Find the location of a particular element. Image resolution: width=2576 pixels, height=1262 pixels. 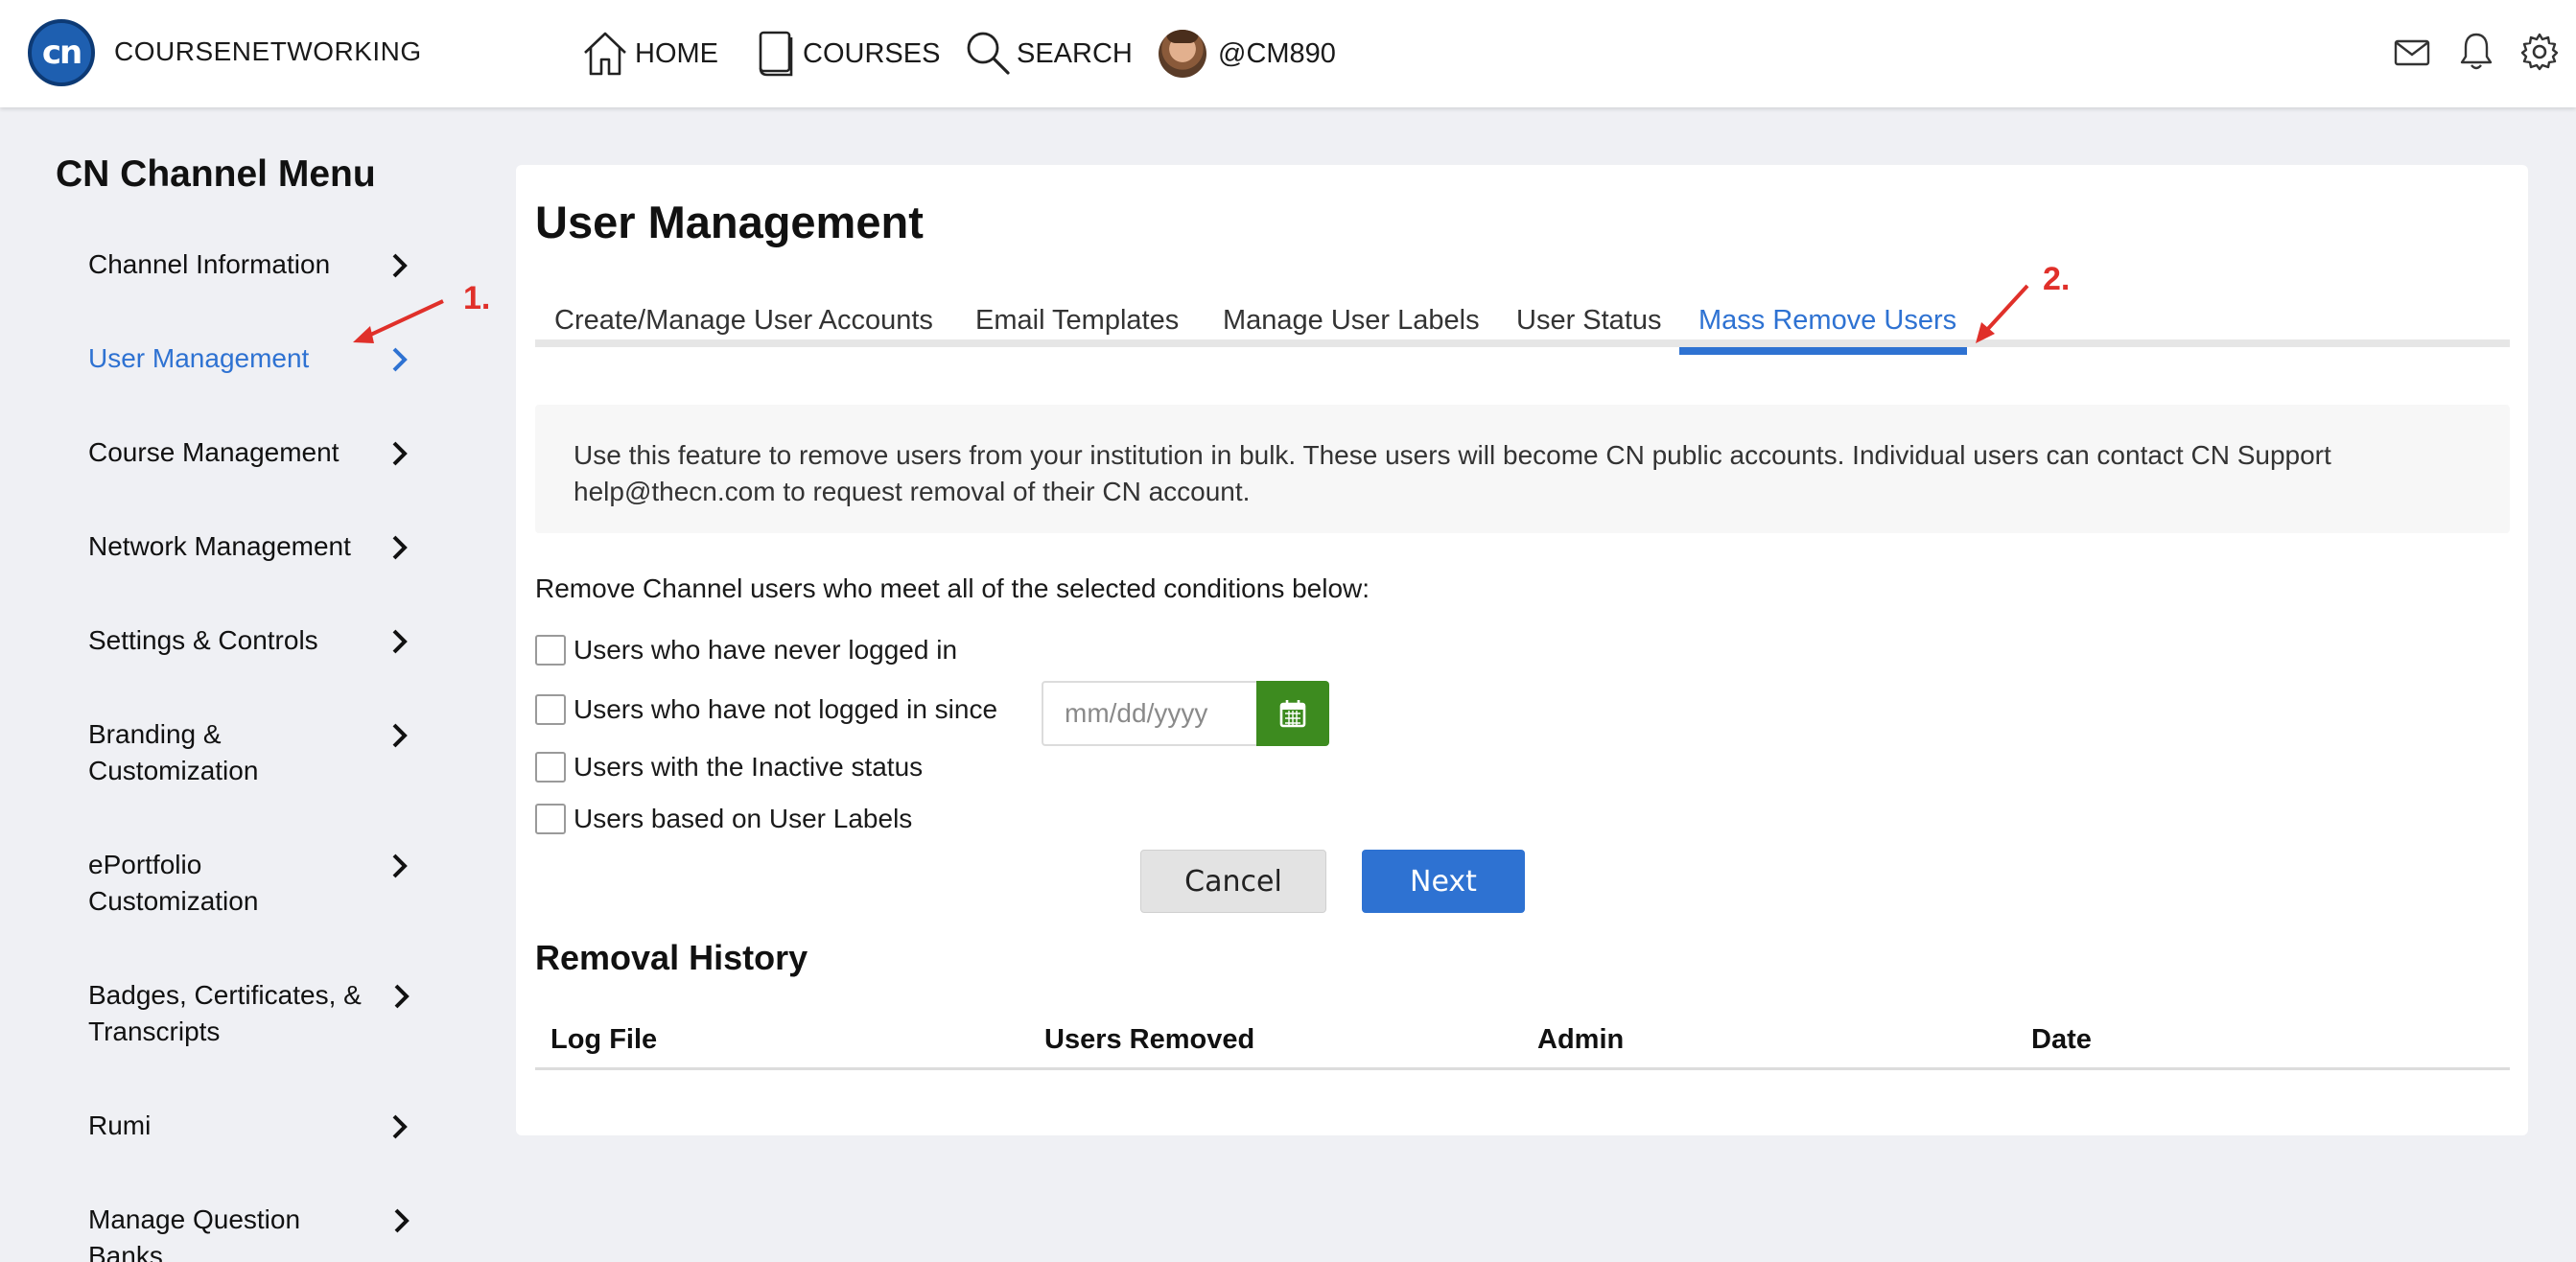

condition-never-logged-in: Users who have never logged in is located at coordinates (746, 650).